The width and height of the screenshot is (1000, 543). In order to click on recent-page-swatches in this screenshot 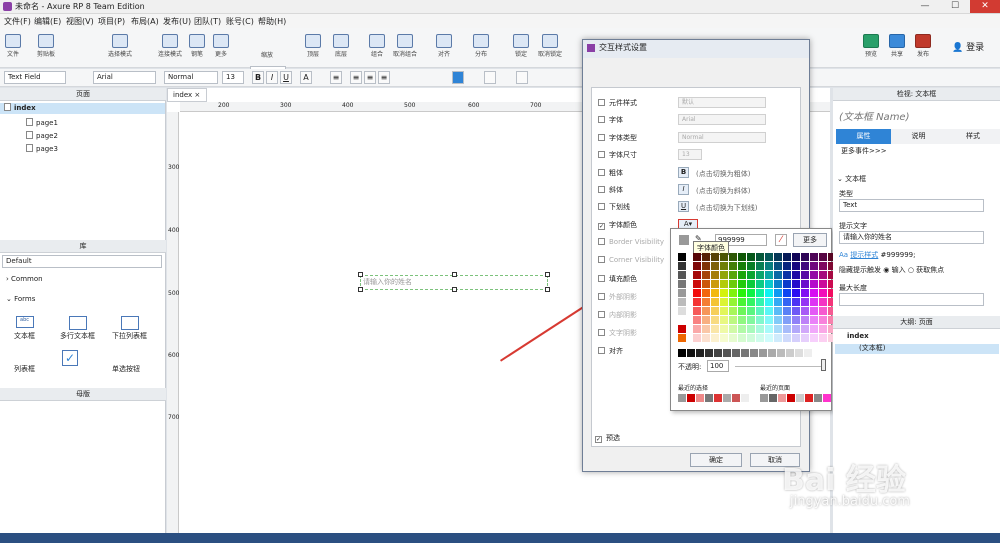, I will do `click(795, 398)`.